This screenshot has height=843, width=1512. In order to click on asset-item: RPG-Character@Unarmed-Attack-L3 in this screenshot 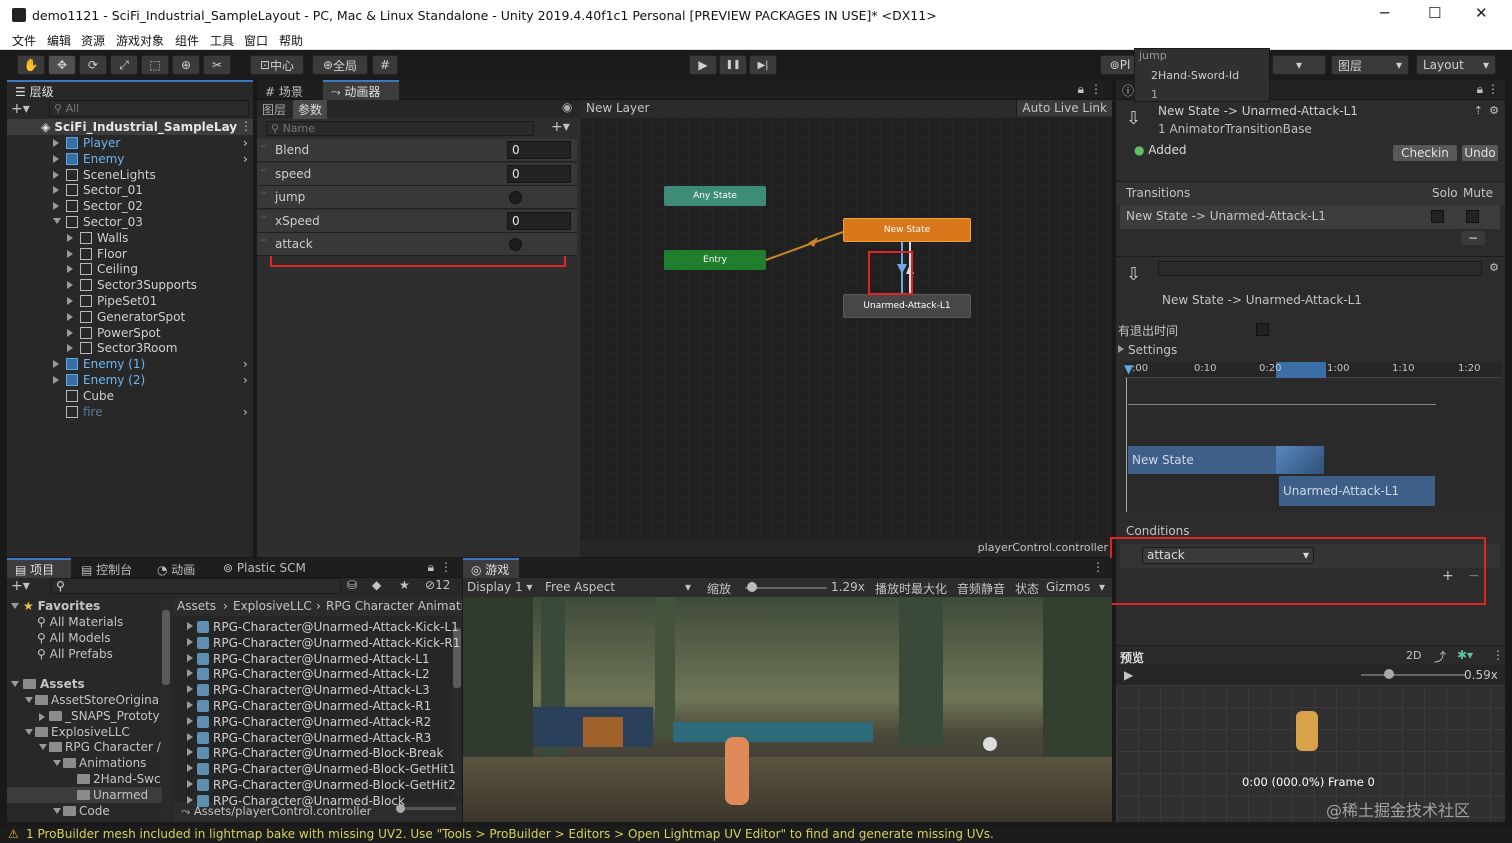, I will do `click(308, 690)`.